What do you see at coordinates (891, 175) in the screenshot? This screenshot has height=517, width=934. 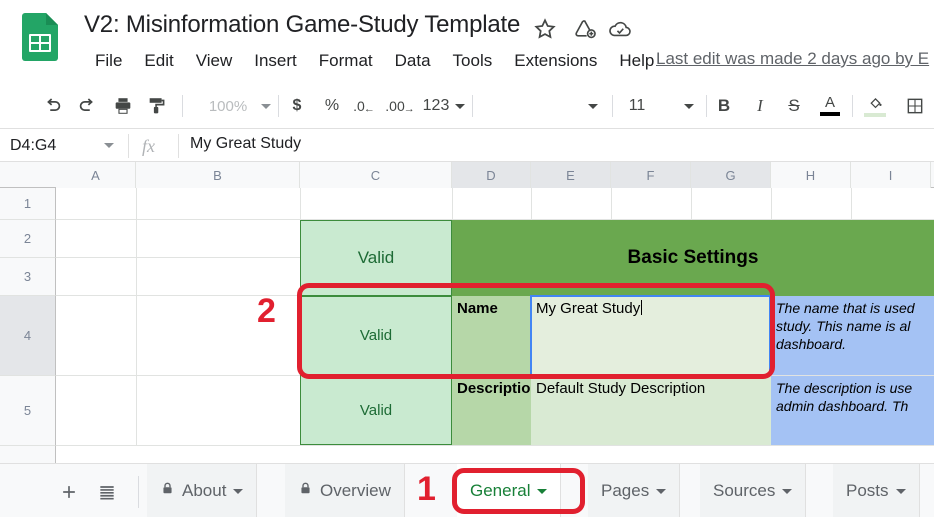 I see `column-header-i: I` at bounding box center [891, 175].